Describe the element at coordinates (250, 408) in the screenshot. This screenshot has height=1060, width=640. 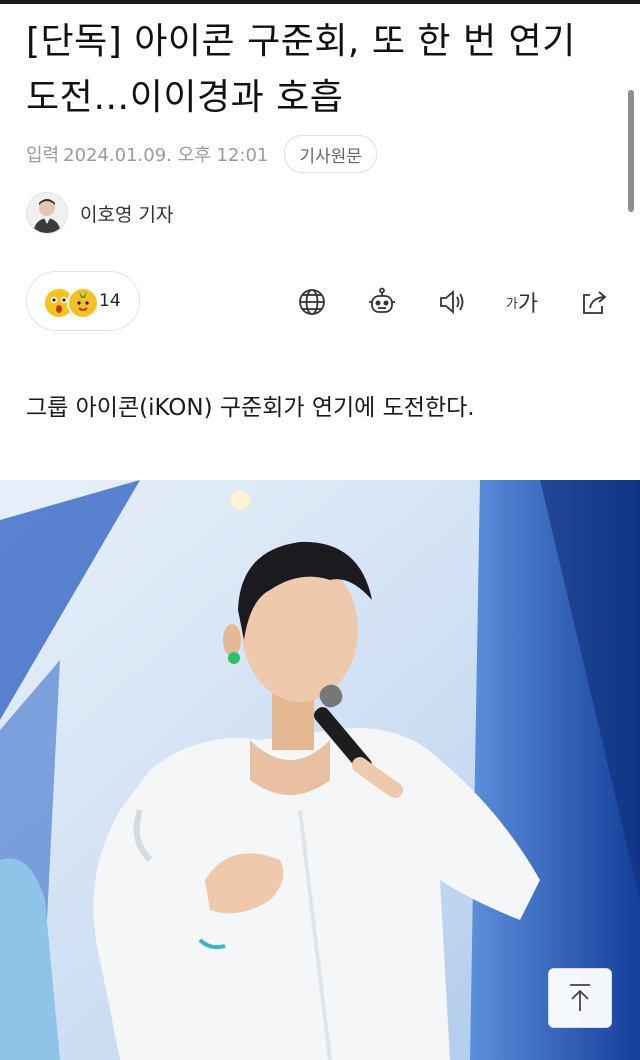
I see `article-lead-text: 그룹 아이콘(iKON) 구준회가 연기에 도전한다.` at that location.